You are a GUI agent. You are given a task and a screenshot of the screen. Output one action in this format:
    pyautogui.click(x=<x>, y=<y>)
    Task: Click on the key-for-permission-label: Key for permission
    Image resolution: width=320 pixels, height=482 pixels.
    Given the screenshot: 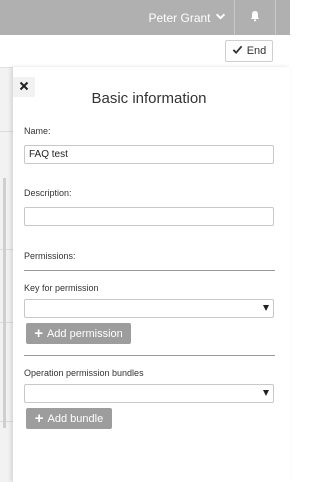 What is the action you would take?
    pyautogui.click(x=61, y=288)
    